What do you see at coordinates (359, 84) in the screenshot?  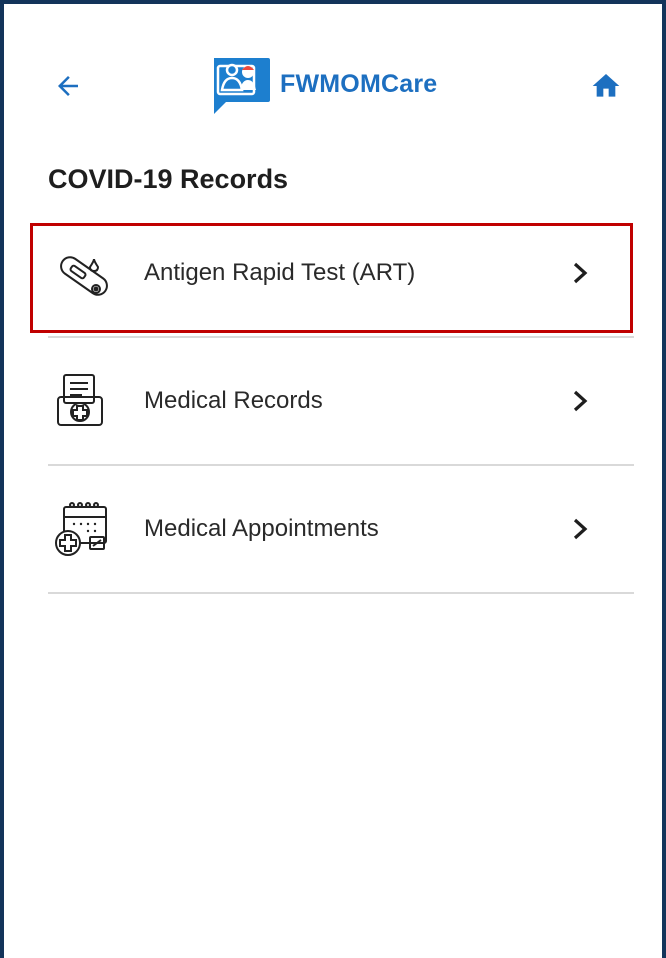 I see `app-name: FWMOMCare` at bounding box center [359, 84].